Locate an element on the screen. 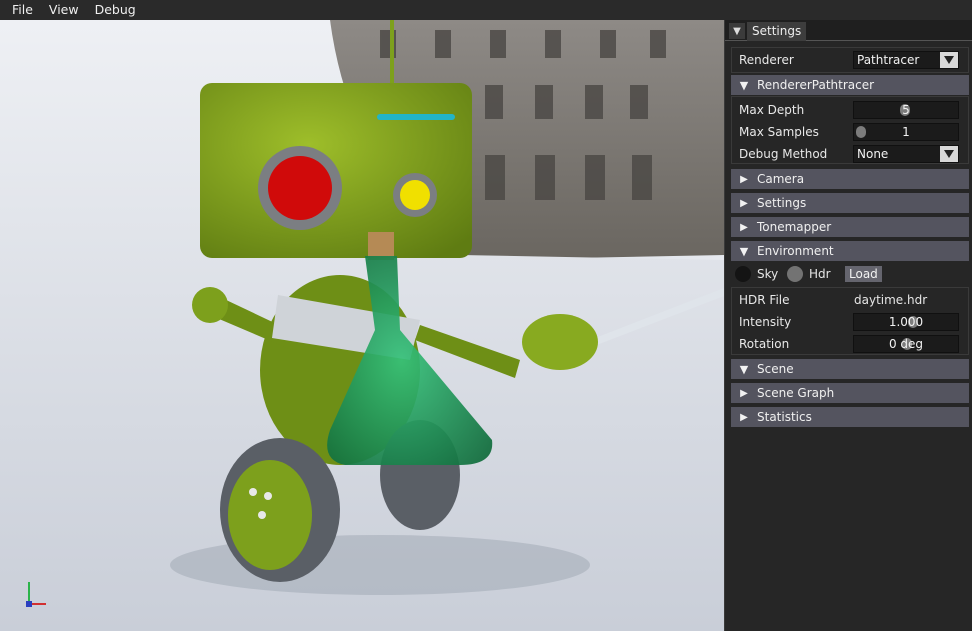 Image resolution: width=972 pixels, height=631 pixels. slider-grab is located at coordinates (861, 132).